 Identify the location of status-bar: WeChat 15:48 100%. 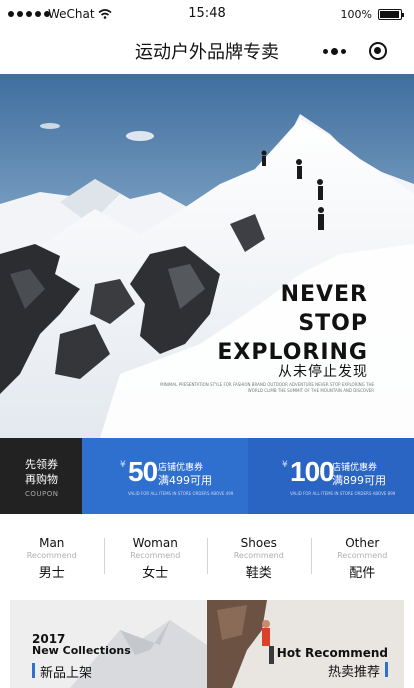
(207, 14).